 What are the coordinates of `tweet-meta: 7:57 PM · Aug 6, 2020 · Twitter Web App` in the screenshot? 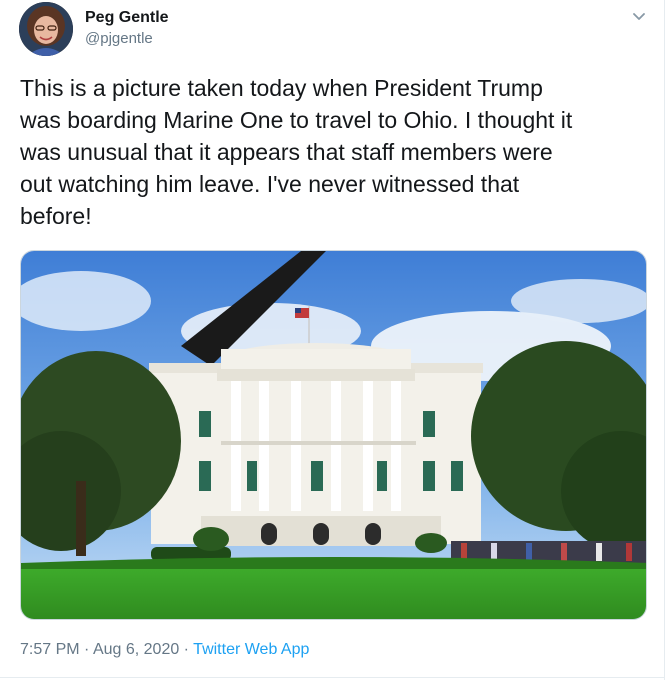 It's located at (164, 650).